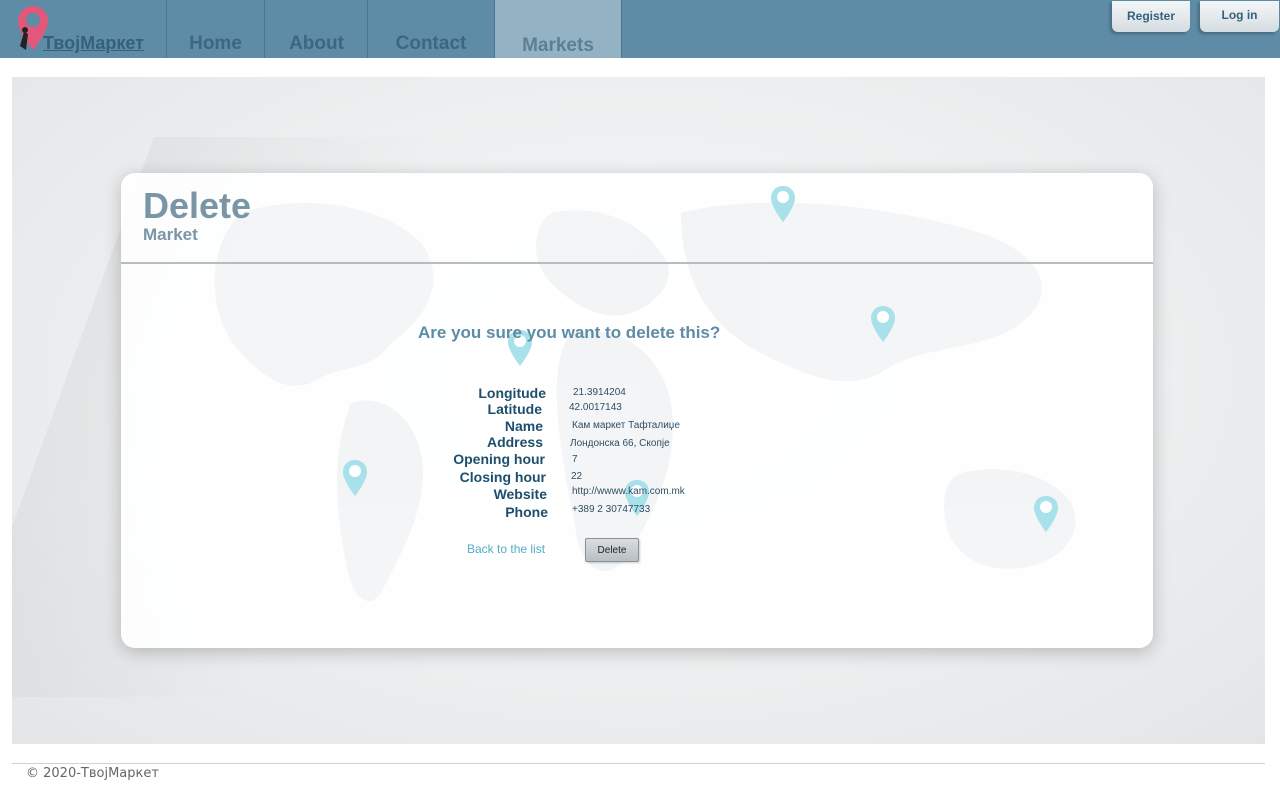  Describe the element at coordinates (569, 332) in the screenshot. I see `confirm-question: Are you sure you want to delete this?` at that location.